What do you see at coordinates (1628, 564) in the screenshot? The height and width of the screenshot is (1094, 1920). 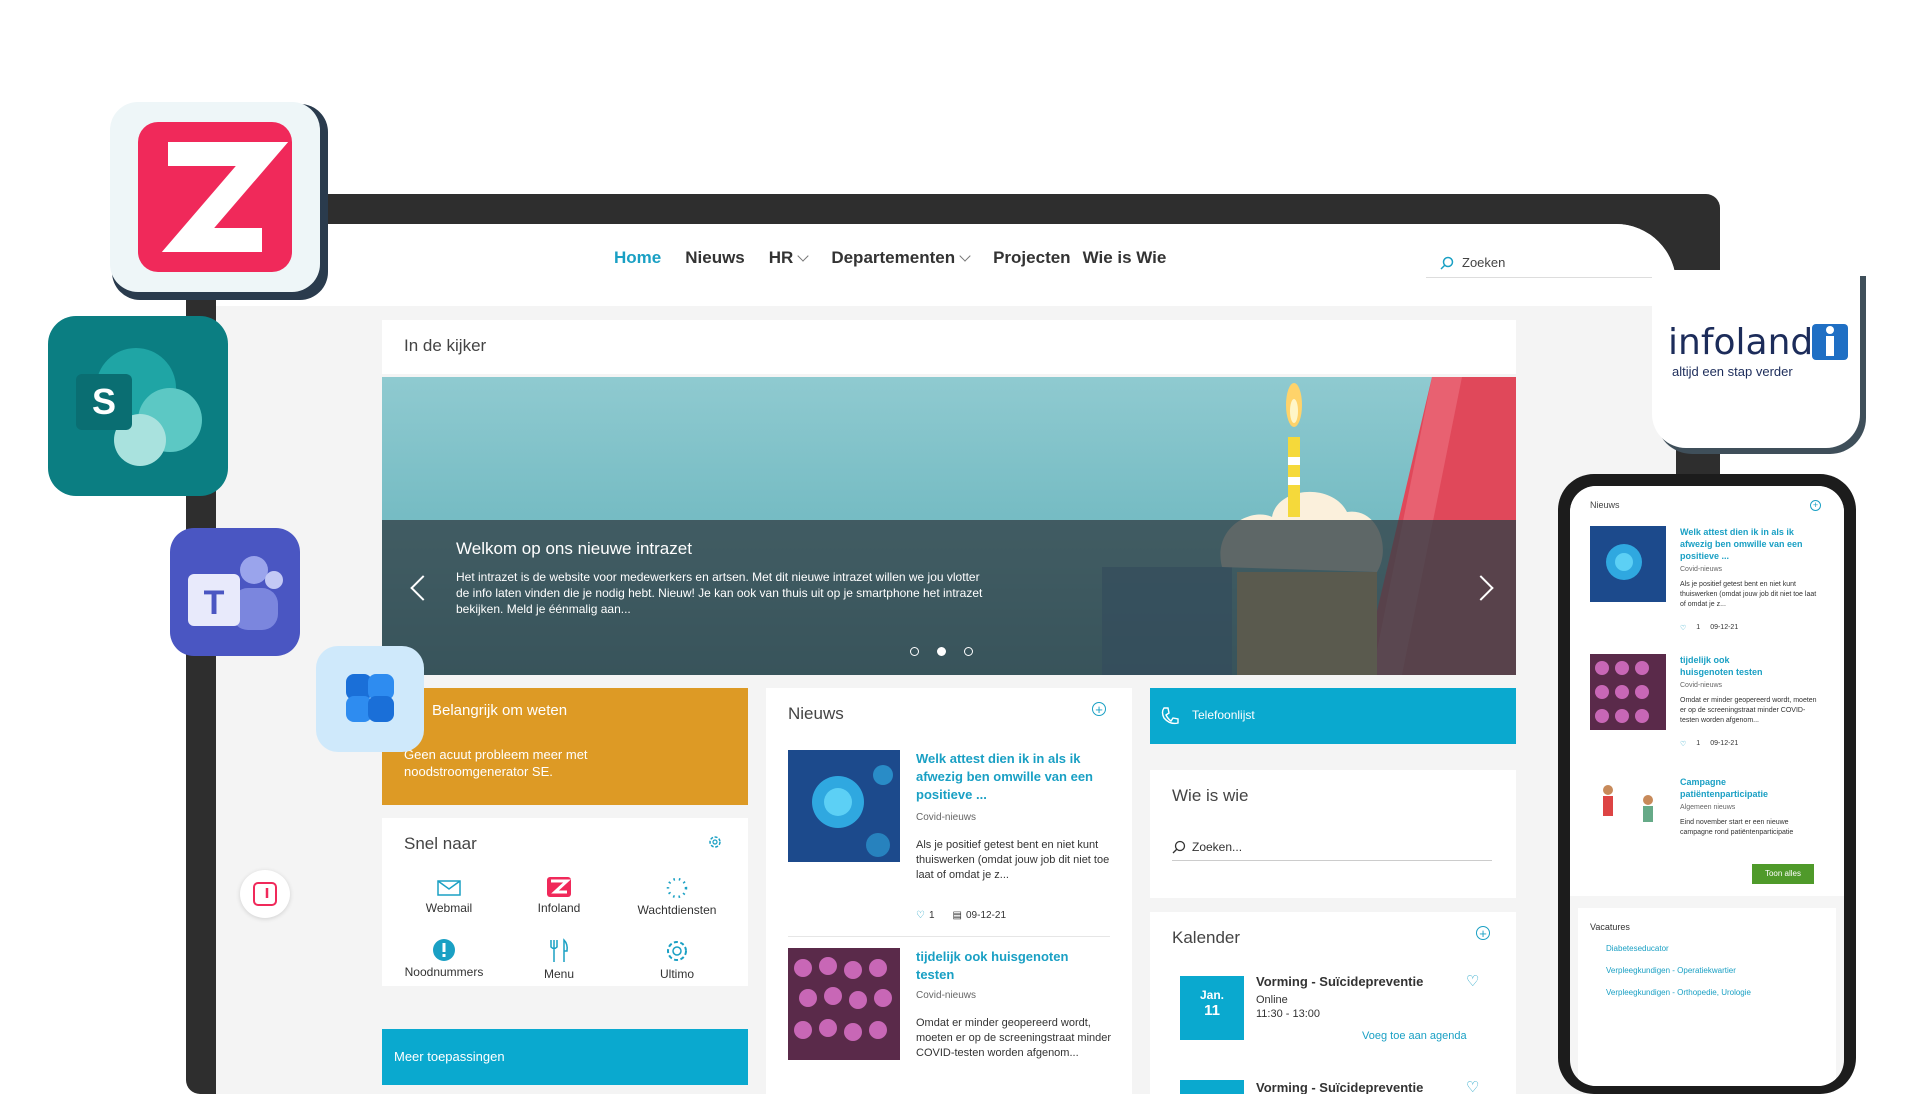 I see `virus-image` at bounding box center [1628, 564].